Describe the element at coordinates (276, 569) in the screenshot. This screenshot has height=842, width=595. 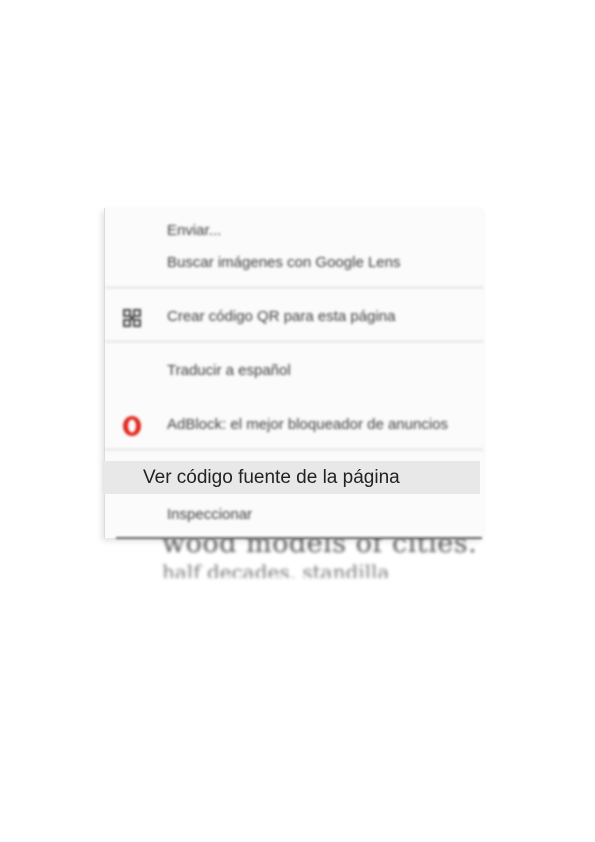
I see `page-text-line: half decades, standilla` at that location.